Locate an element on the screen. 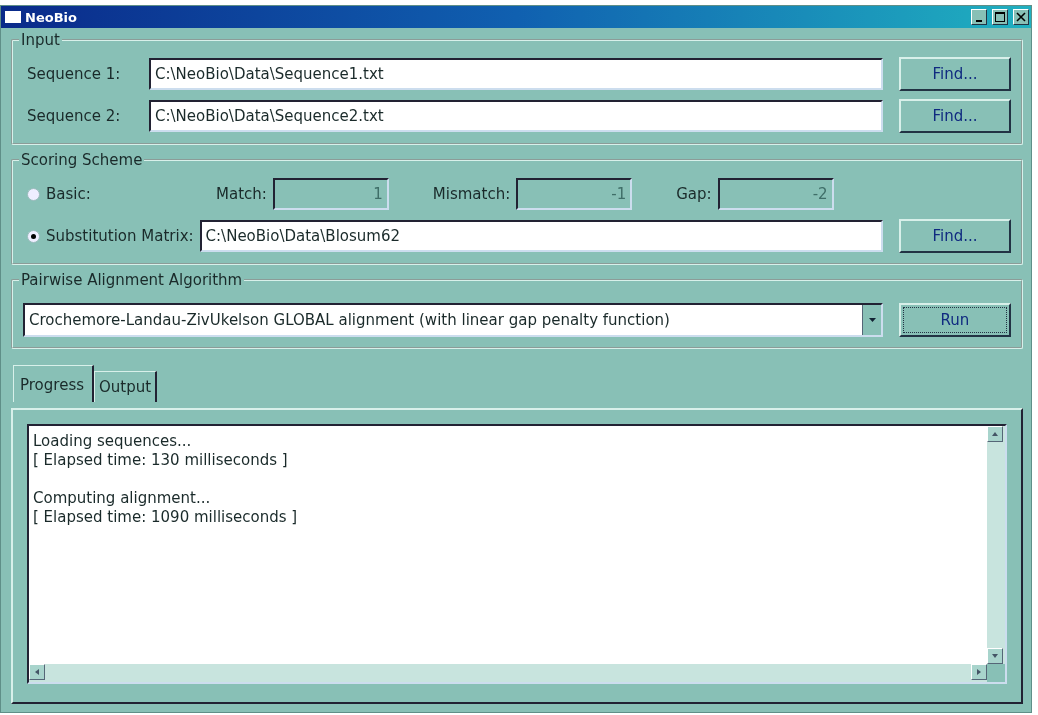  file-path-field: C:\NeoBio\Data\Sequence2.txt is located at coordinates (516, 116).